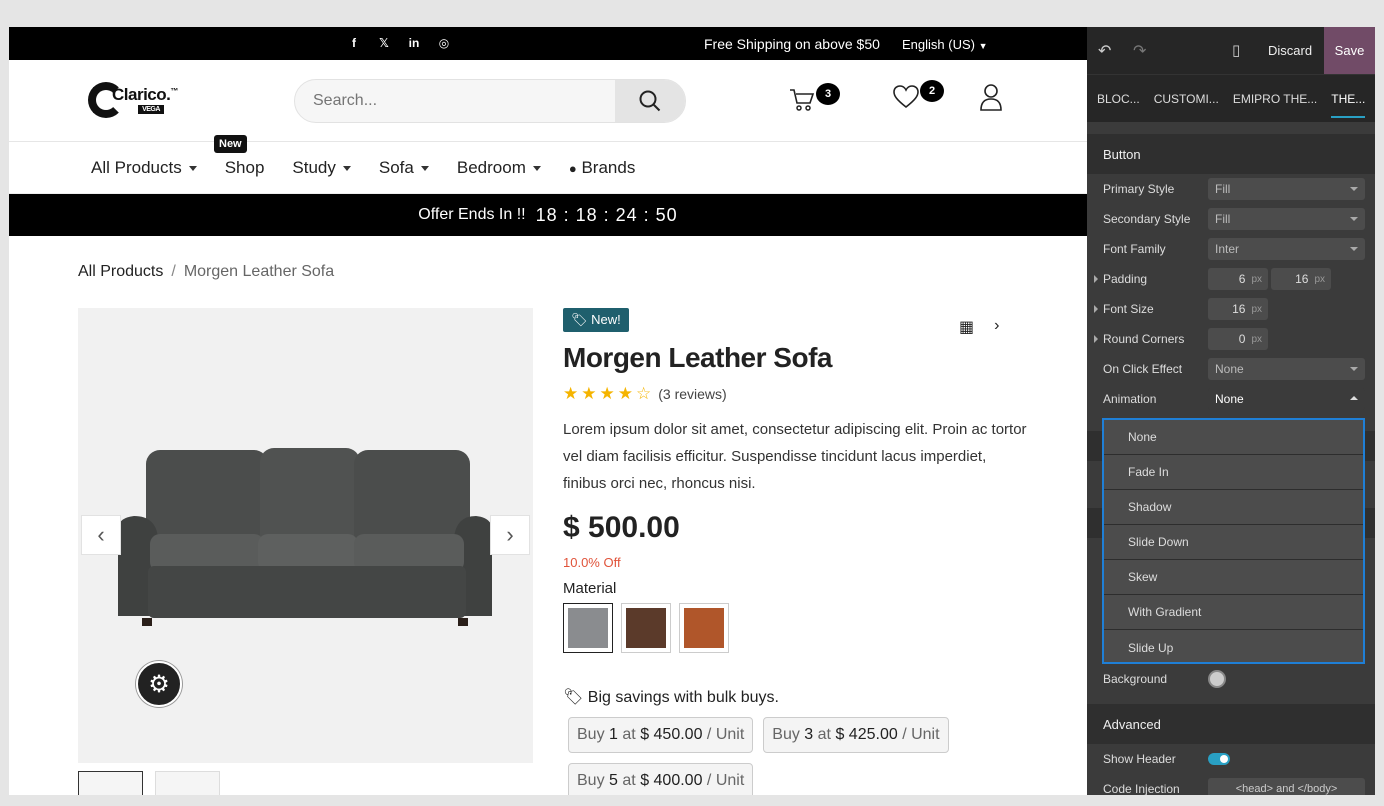 Image resolution: width=1384 pixels, height=806 pixels. I want to click on row-on-click-effect: On Click Effect None, so click(1234, 369).